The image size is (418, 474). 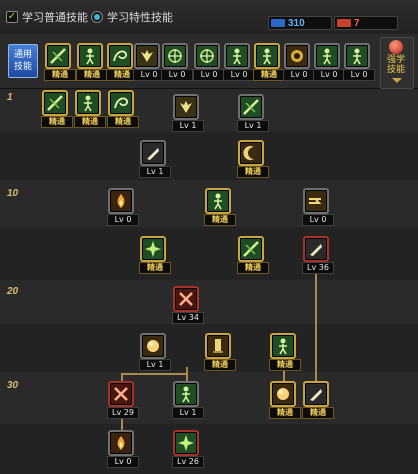 I want to click on skill-l35-a: Lv 0, so click(x=123, y=449).